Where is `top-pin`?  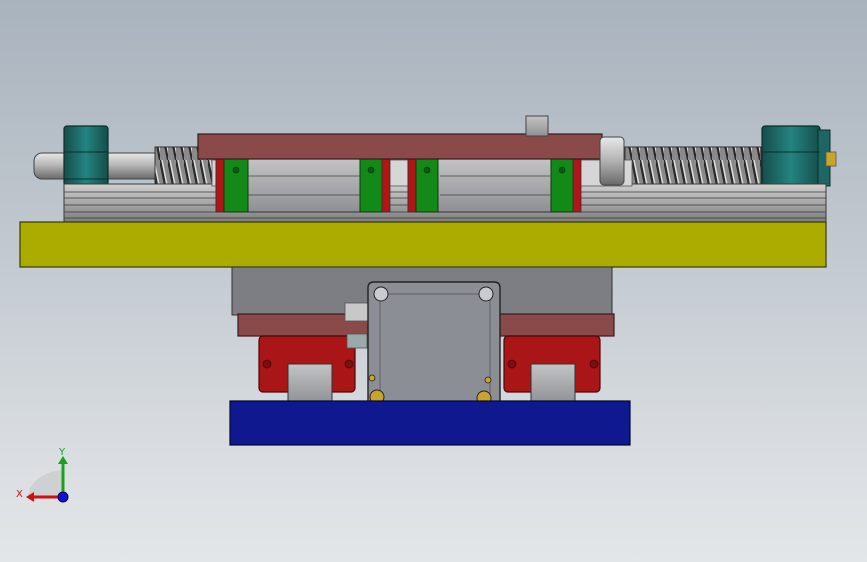 top-pin is located at coordinates (537, 126).